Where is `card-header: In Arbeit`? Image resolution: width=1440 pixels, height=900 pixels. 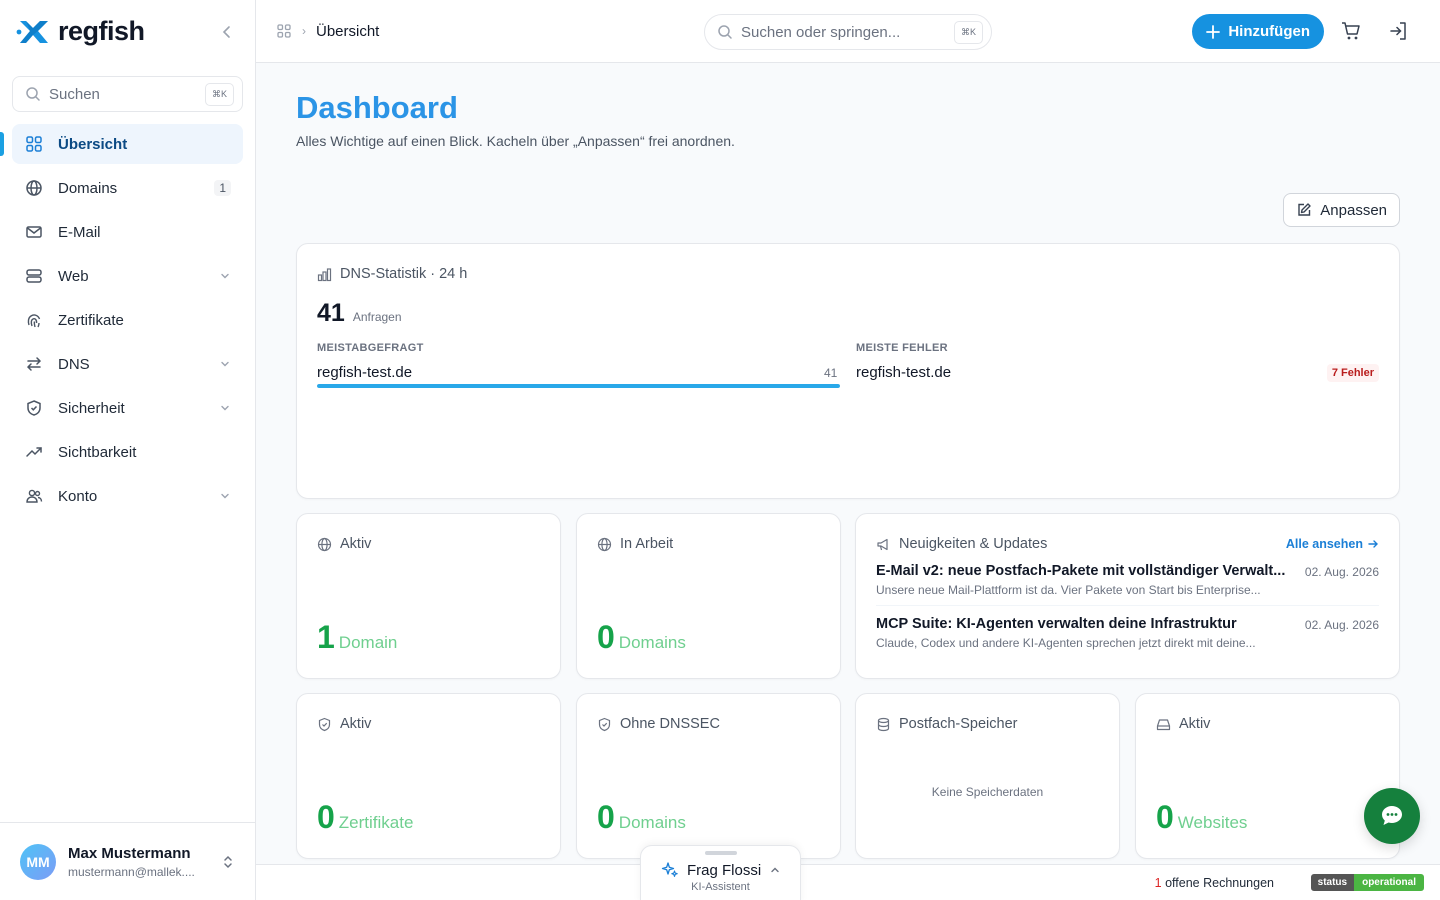
card-header: In Arbeit is located at coordinates (635, 544).